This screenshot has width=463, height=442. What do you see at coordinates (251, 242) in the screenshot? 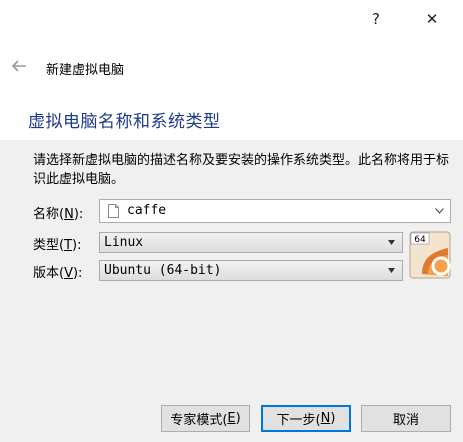
I see `type-select: Linux` at bounding box center [251, 242].